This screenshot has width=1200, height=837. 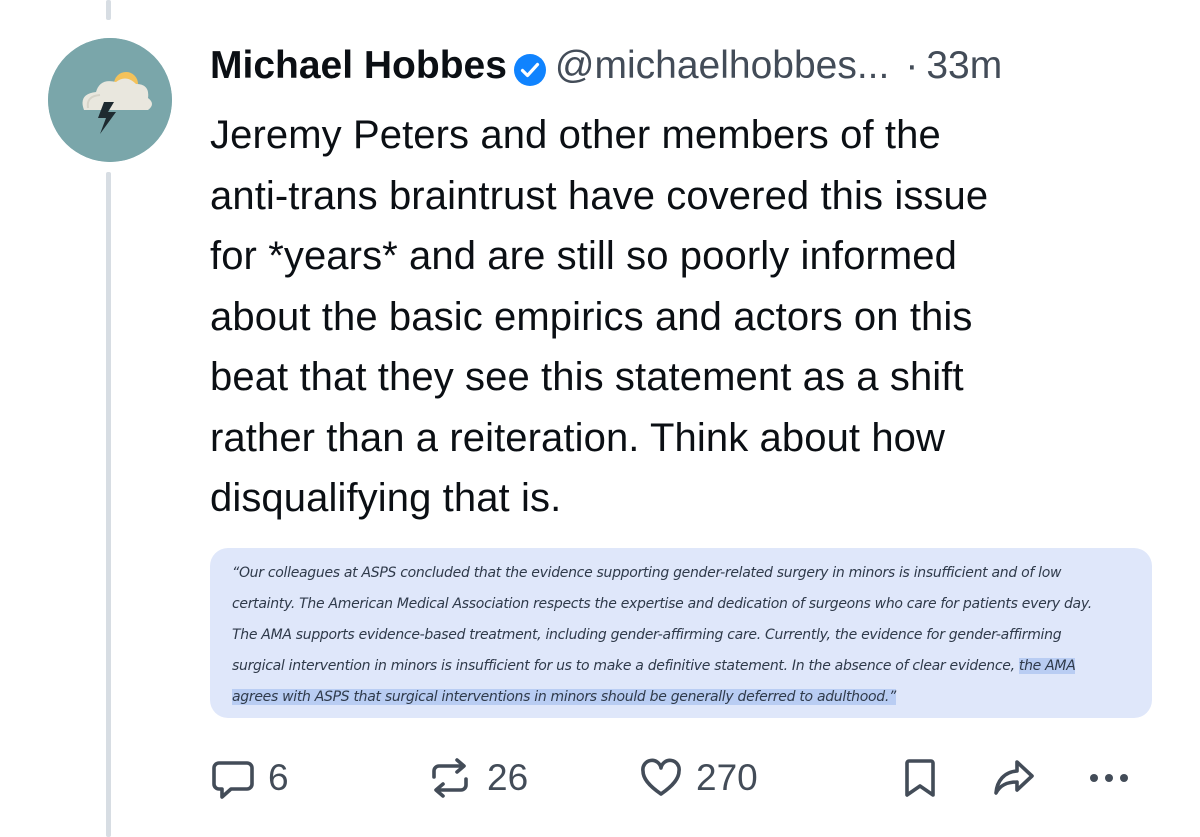 I want to click on more-options-button, so click(x=1109, y=778).